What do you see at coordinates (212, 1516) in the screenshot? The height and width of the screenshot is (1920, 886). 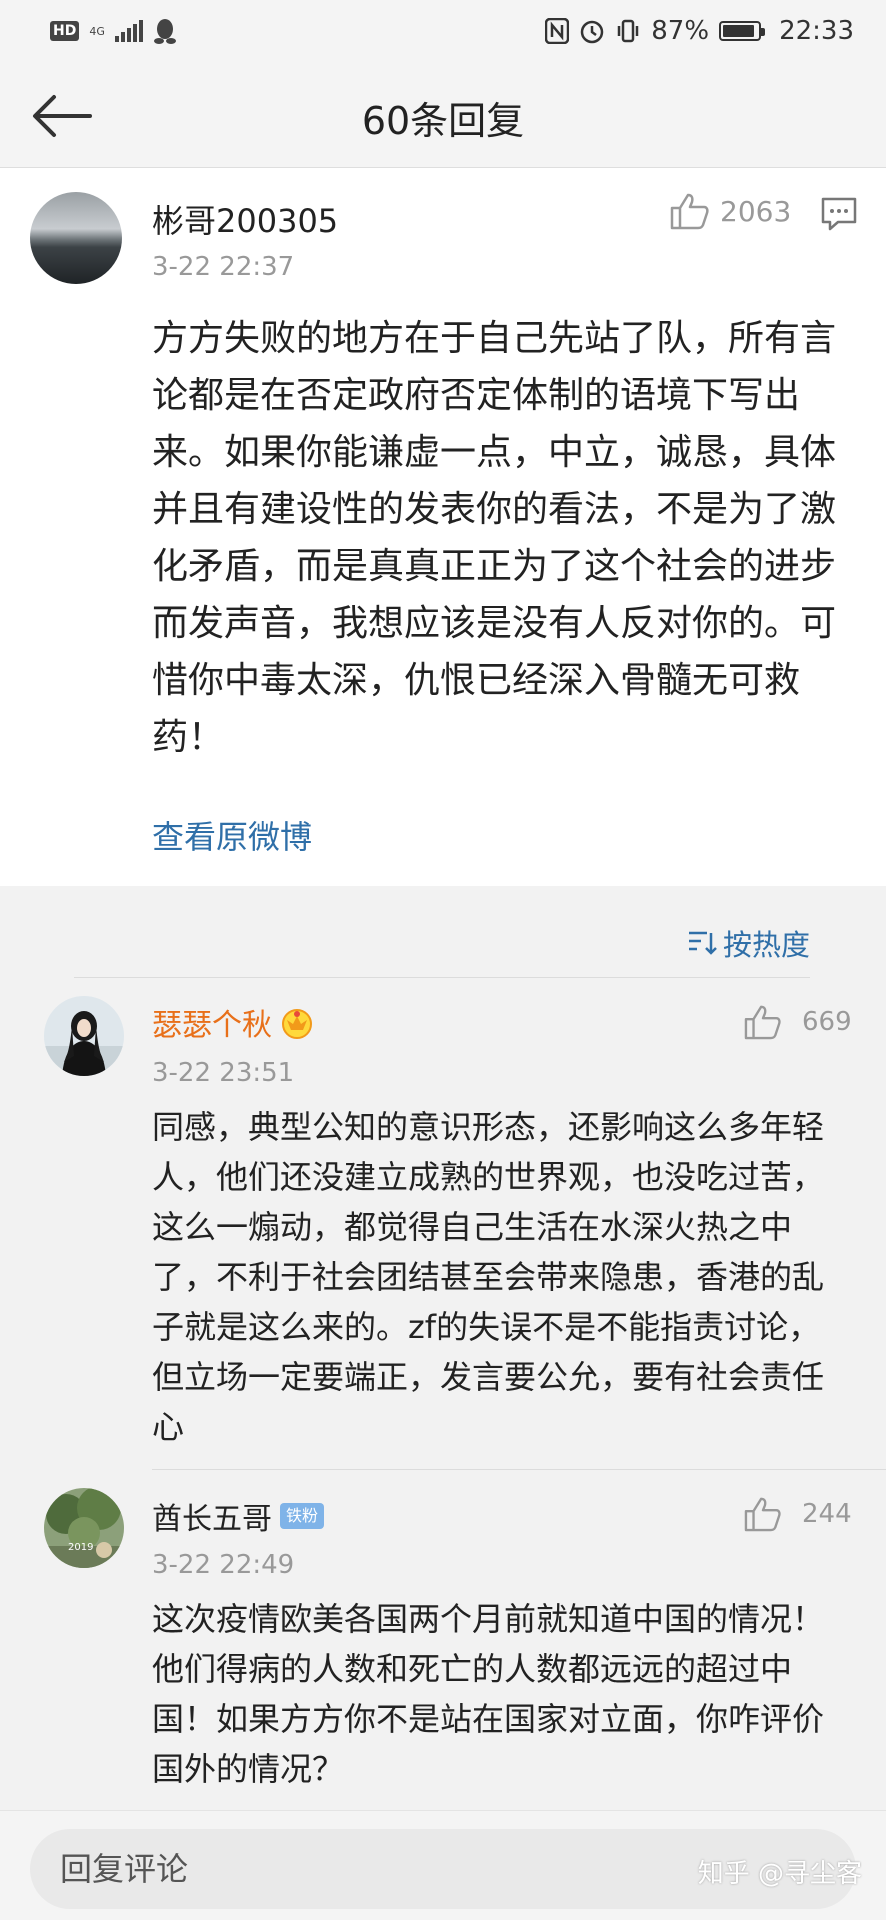 I see `username: 酋长五哥` at bounding box center [212, 1516].